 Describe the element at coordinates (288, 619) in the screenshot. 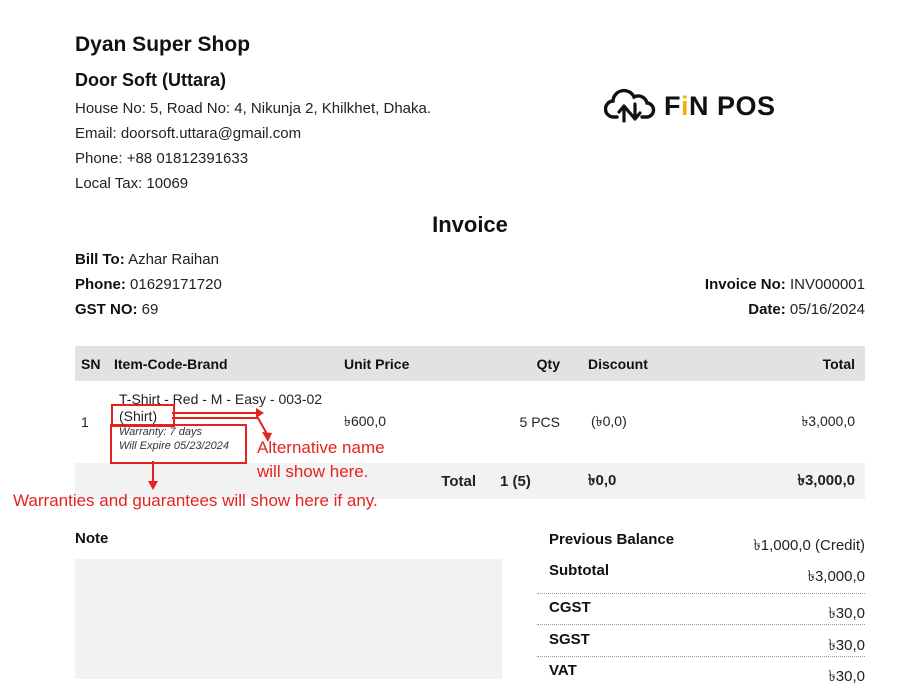

I see `note-box` at that location.